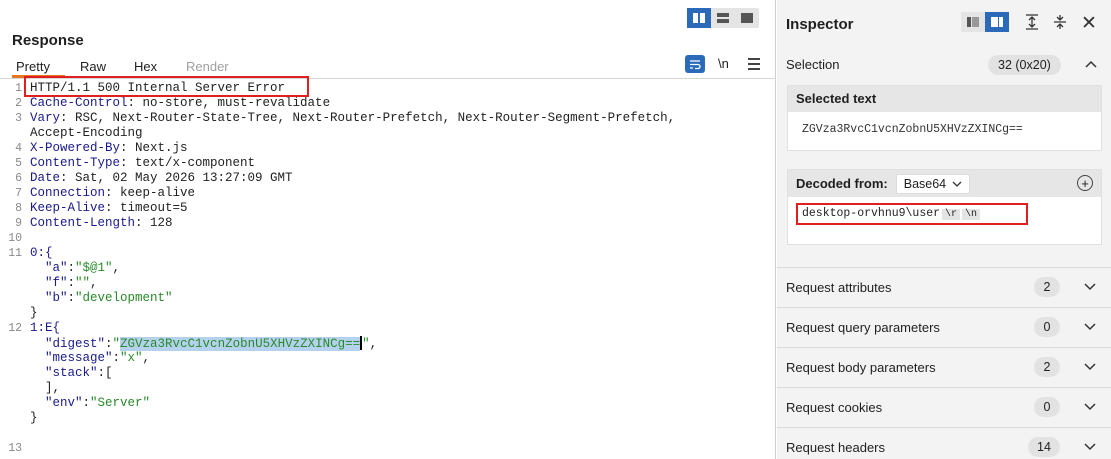 Image resolution: width=1111 pixels, height=459 pixels. Describe the element at coordinates (116, 344) in the screenshot. I see `code-token: "` at that location.